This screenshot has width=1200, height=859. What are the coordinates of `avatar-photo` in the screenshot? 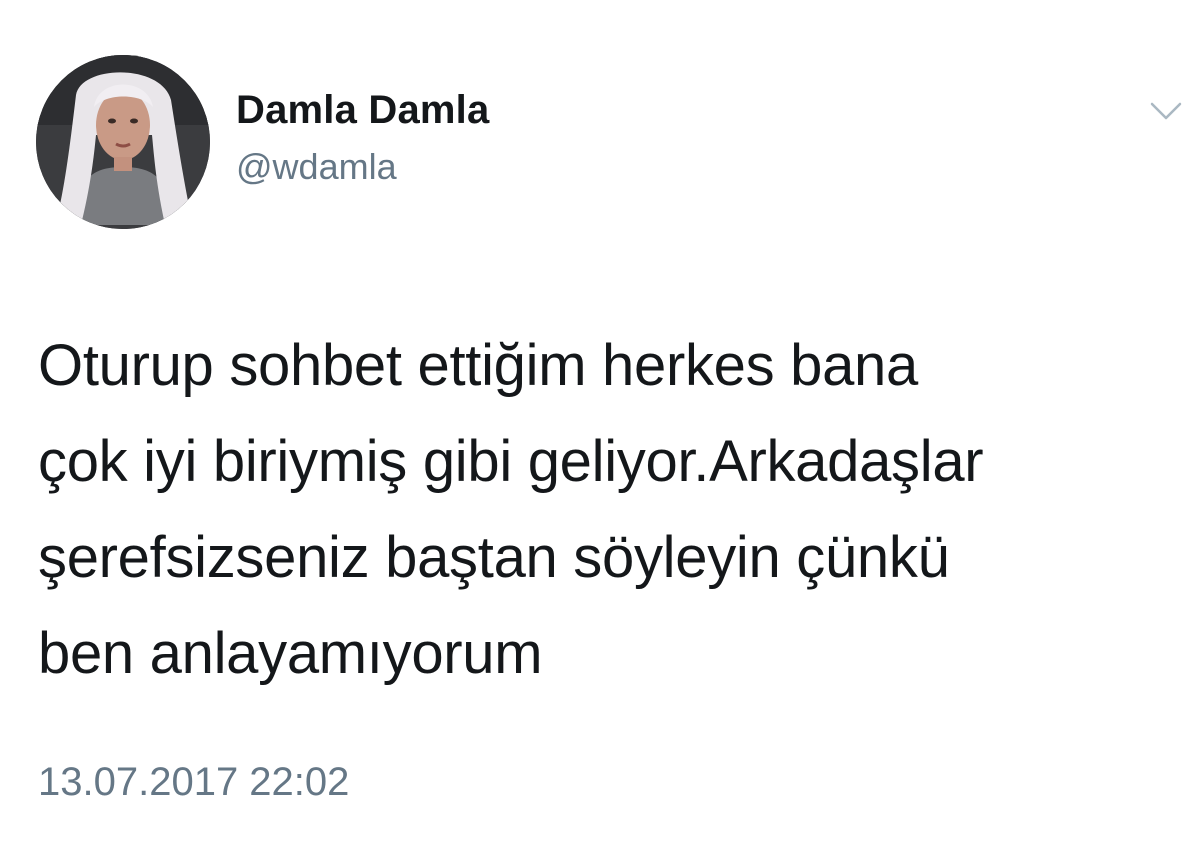 It's located at (123, 142).